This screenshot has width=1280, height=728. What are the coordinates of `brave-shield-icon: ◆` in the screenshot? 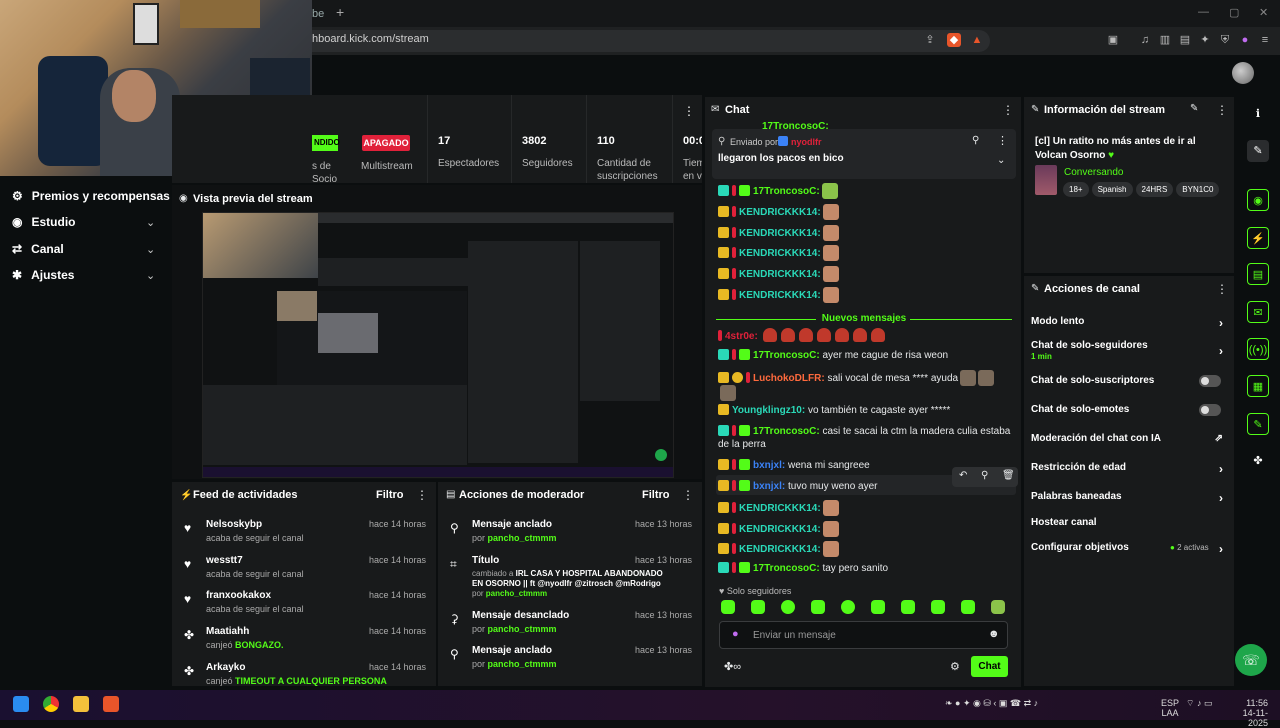 It's located at (954, 40).